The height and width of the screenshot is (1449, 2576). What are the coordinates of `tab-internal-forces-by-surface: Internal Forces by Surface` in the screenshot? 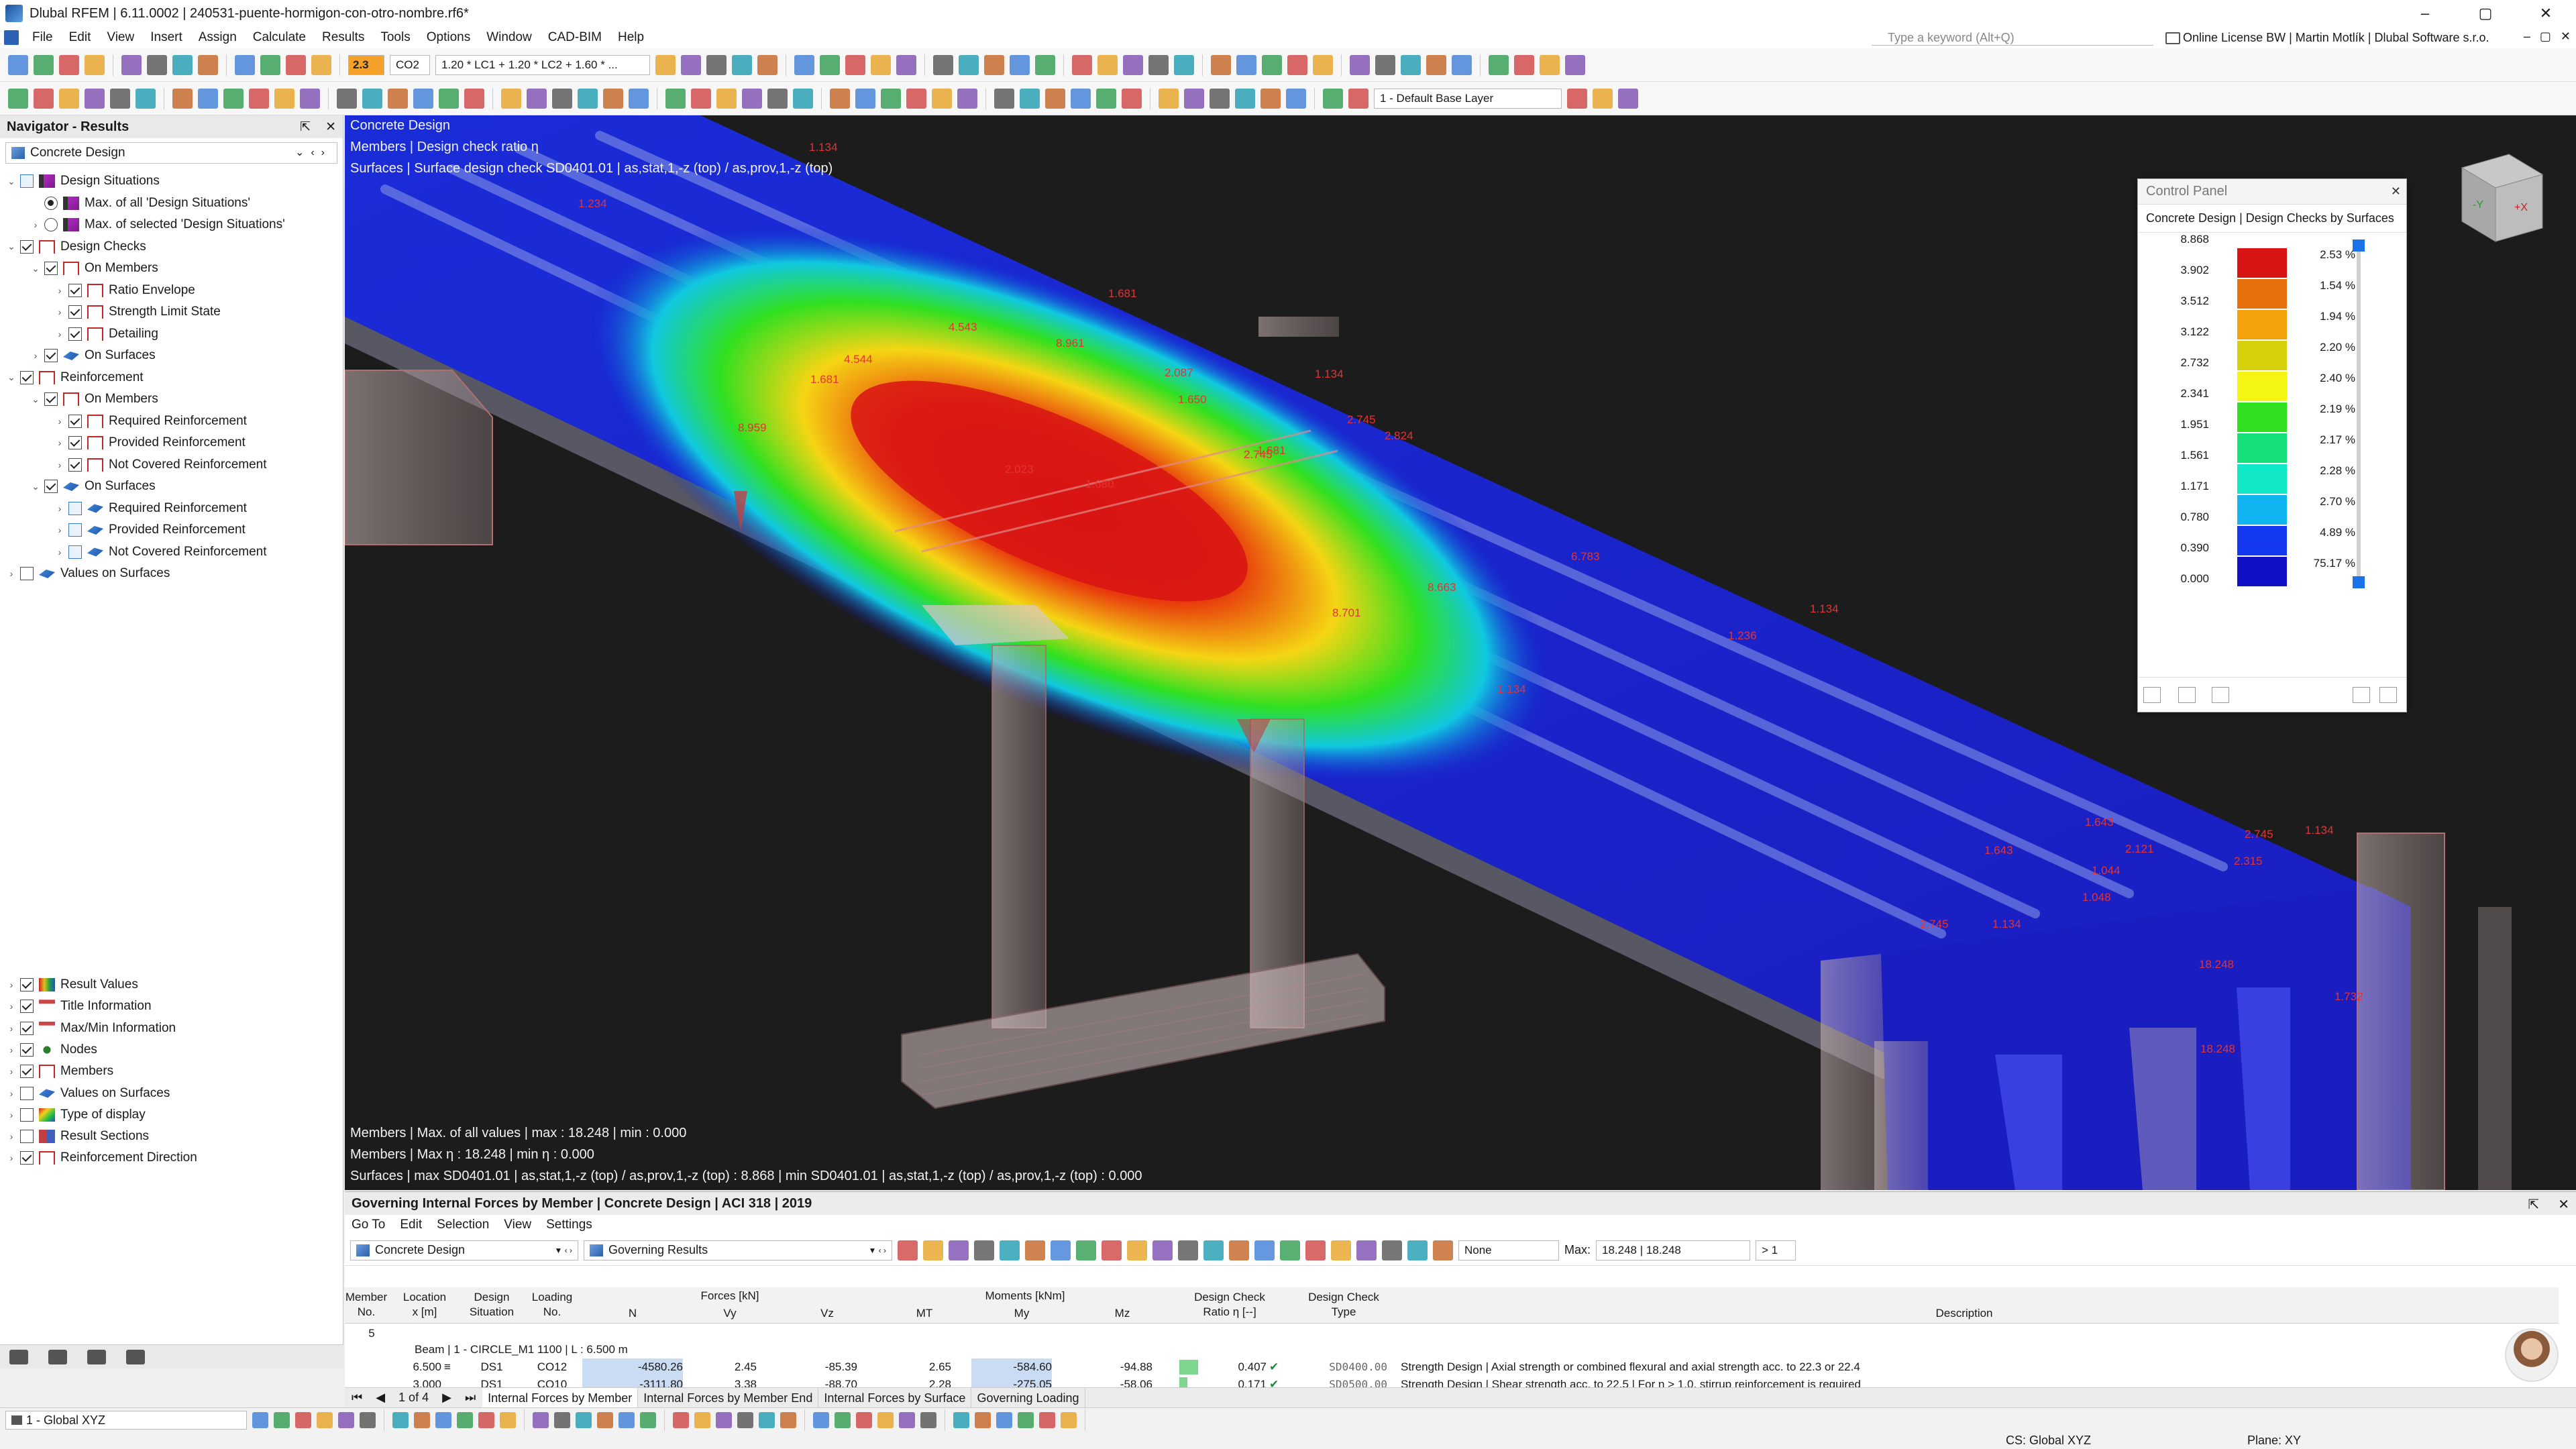 It's located at (894, 1398).